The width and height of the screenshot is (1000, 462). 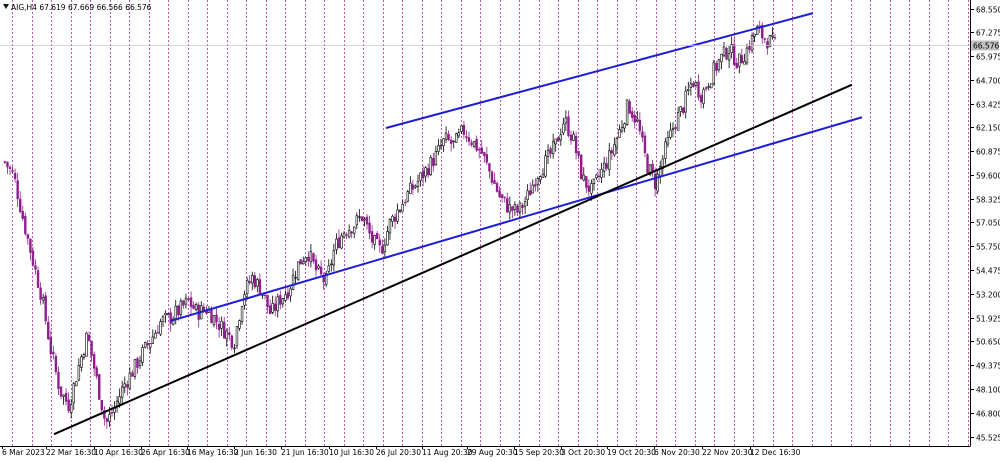 What do you see at coordinates (988, 223) in the screenshot?
I see `price-tick-label: 57.050` at bounding box center [988, 223].